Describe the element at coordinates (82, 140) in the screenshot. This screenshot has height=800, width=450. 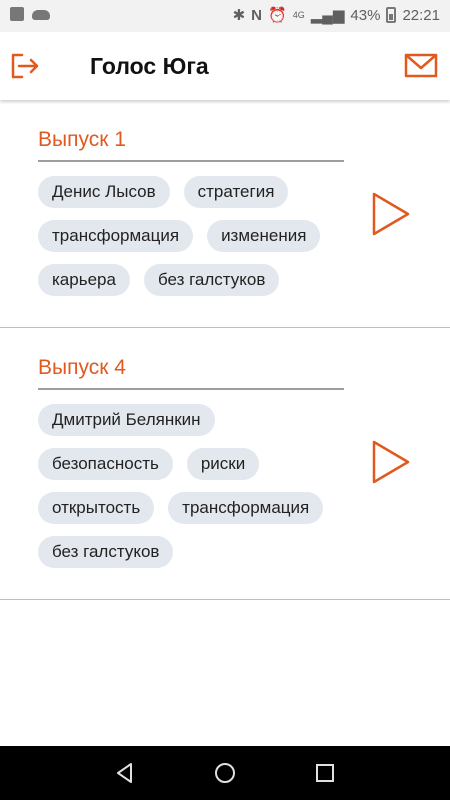
I see `episode-title: Выпуск 1` at that location.